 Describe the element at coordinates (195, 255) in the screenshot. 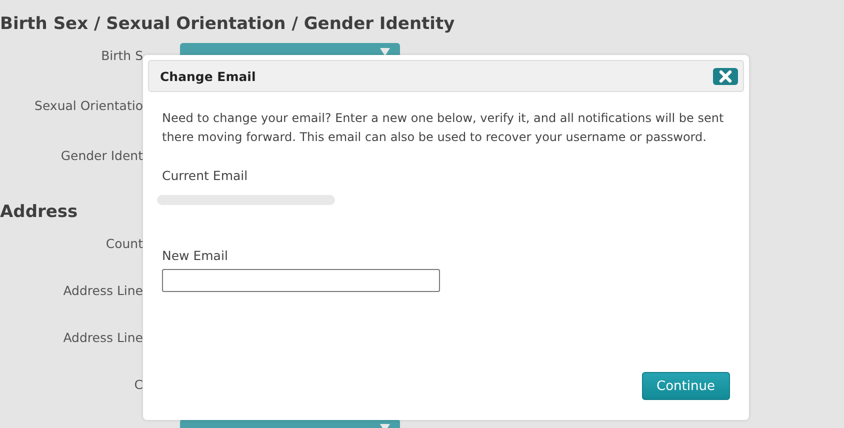

I see `field-label: New Email` at that location.